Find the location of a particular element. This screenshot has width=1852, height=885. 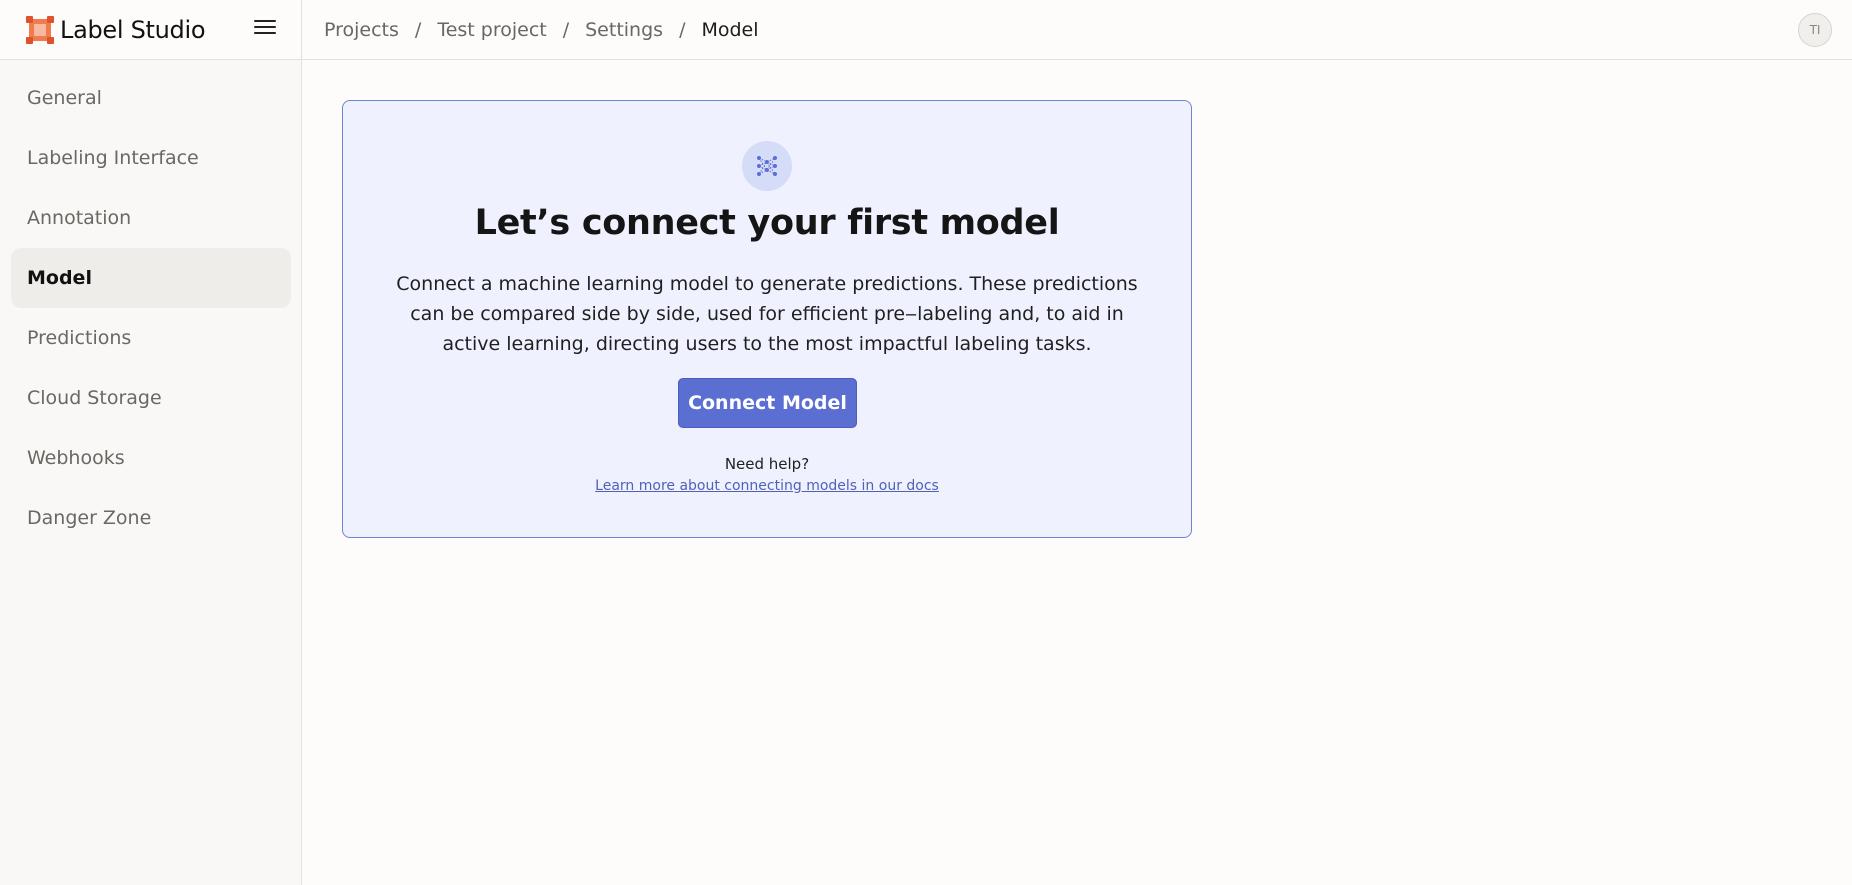

sidebar-item-webhooks: Webhooks is located at coordinates (151, 458).